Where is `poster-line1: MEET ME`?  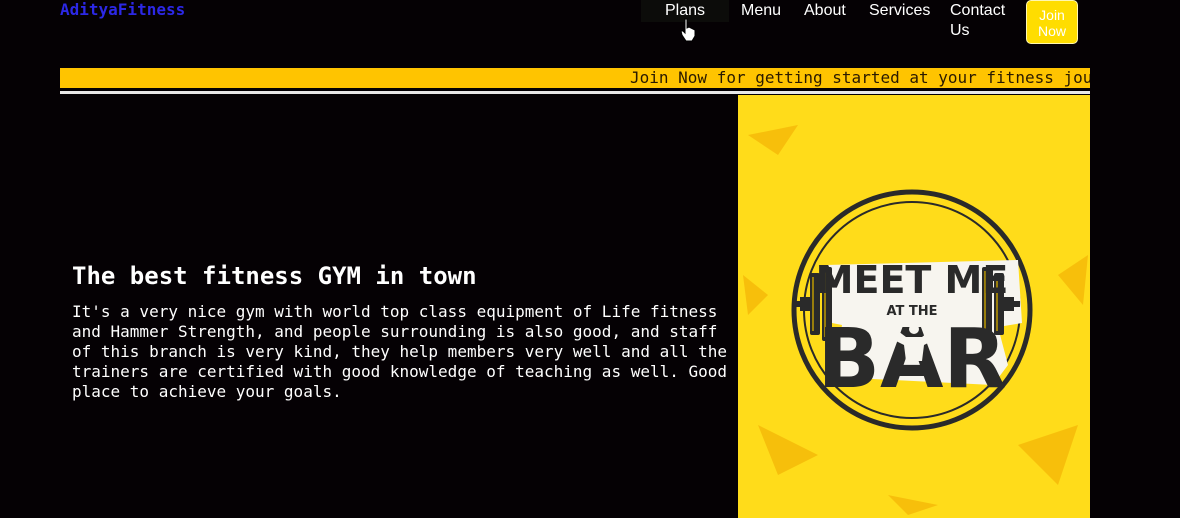
poster-line1: MEET ME is located at coordinates (912, 280).